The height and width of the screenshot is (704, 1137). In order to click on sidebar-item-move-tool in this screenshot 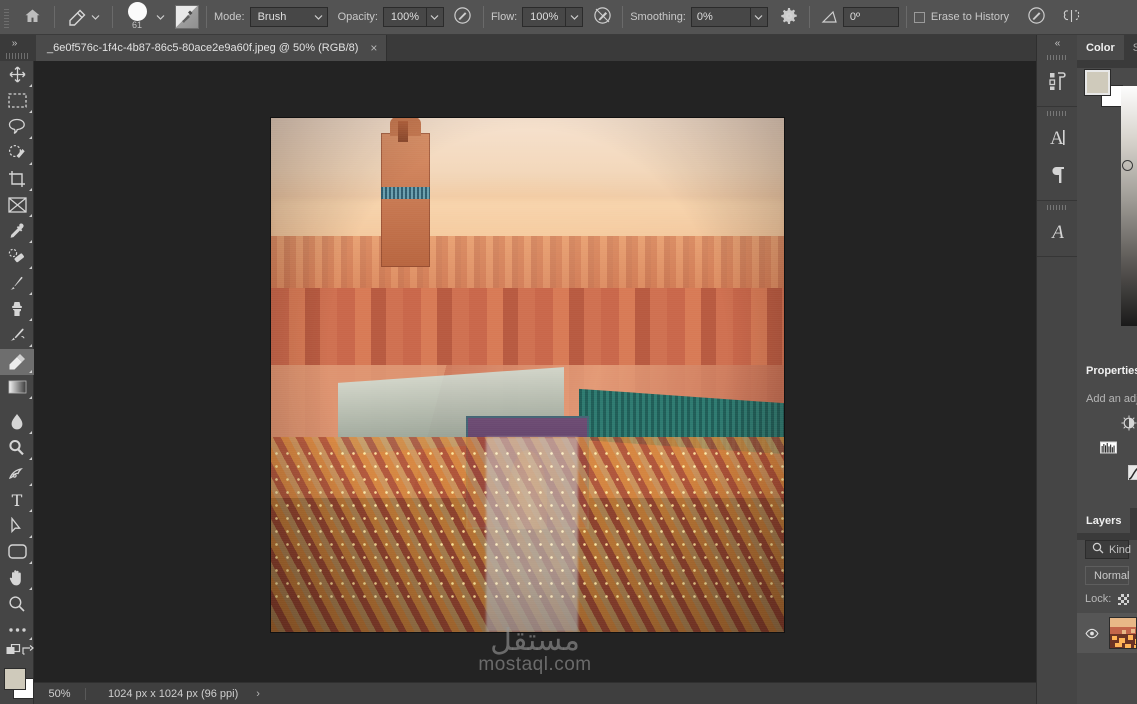, I will do `click(17, 76)`.